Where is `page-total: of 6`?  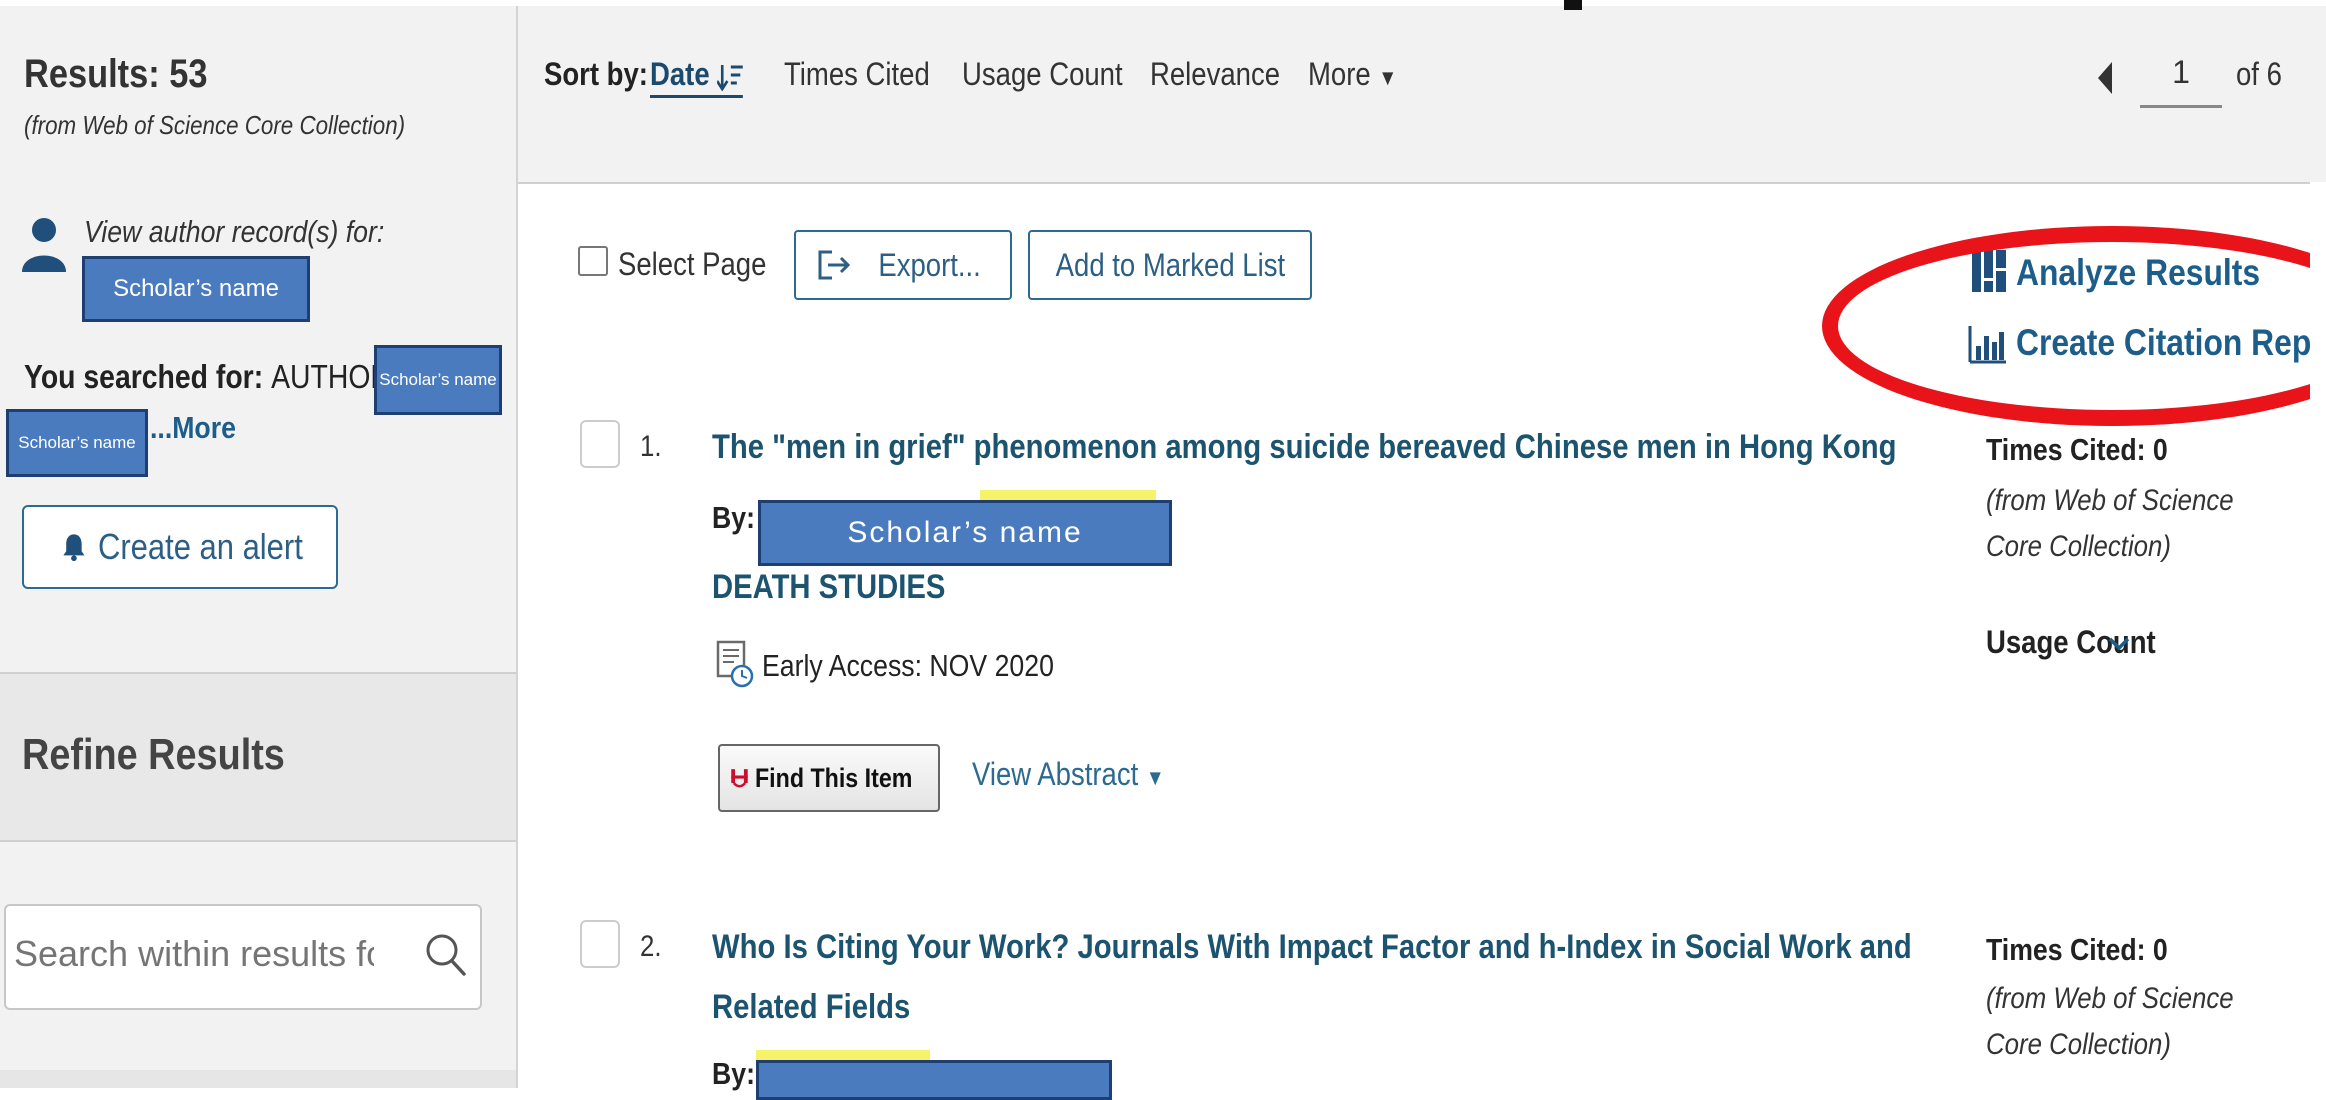 page-total: of 6 is located at coordinates (2259, 74).